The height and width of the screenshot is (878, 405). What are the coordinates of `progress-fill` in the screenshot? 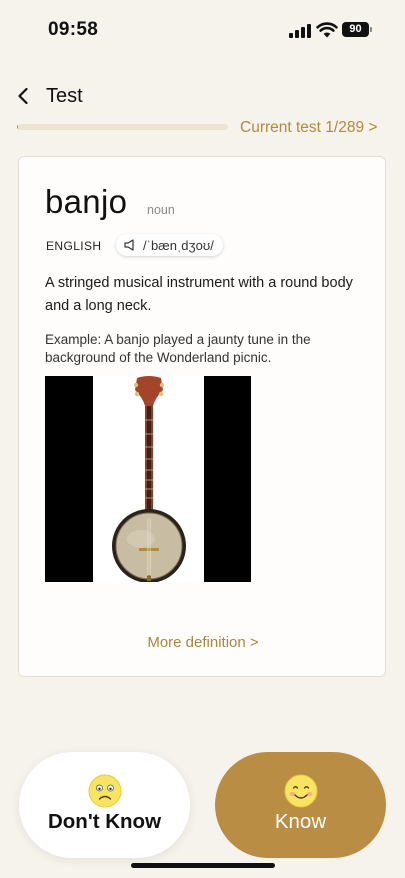 It's located at (17, 127).